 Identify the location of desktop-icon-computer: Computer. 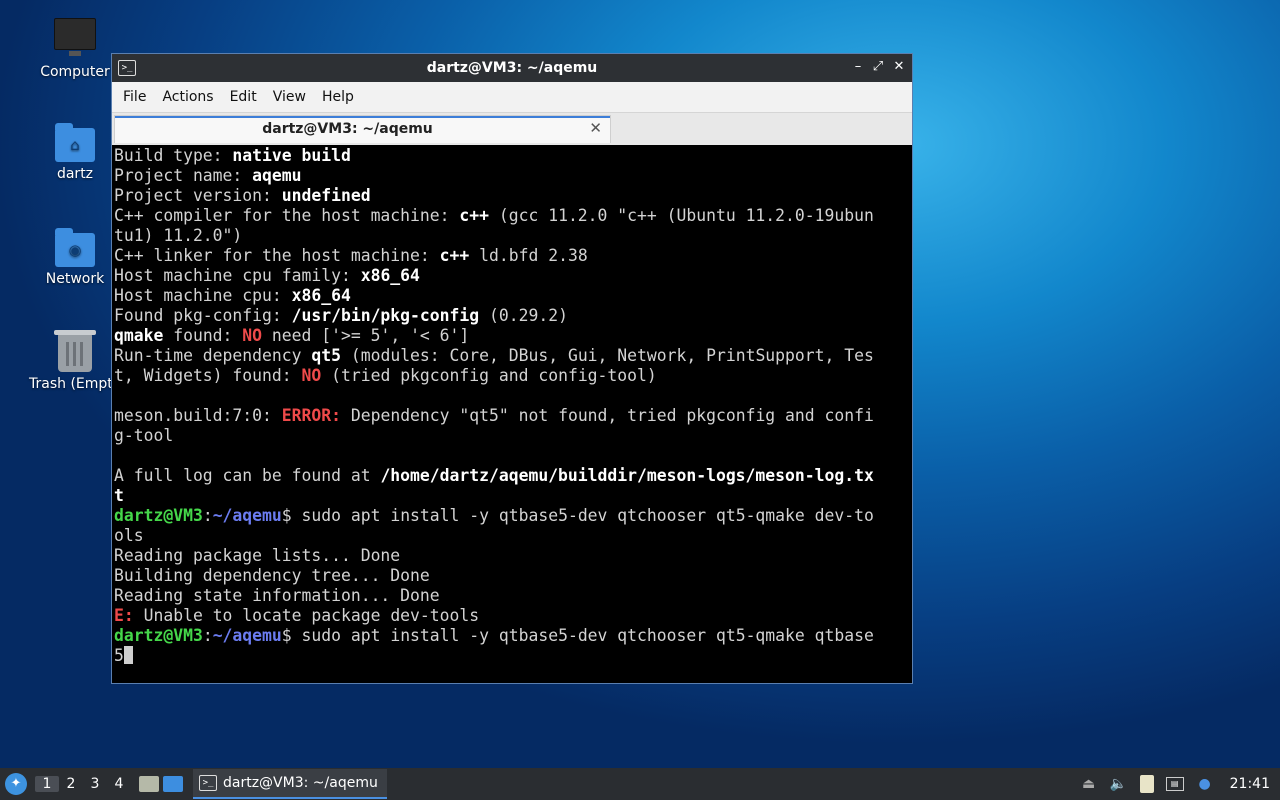
(75, 49).